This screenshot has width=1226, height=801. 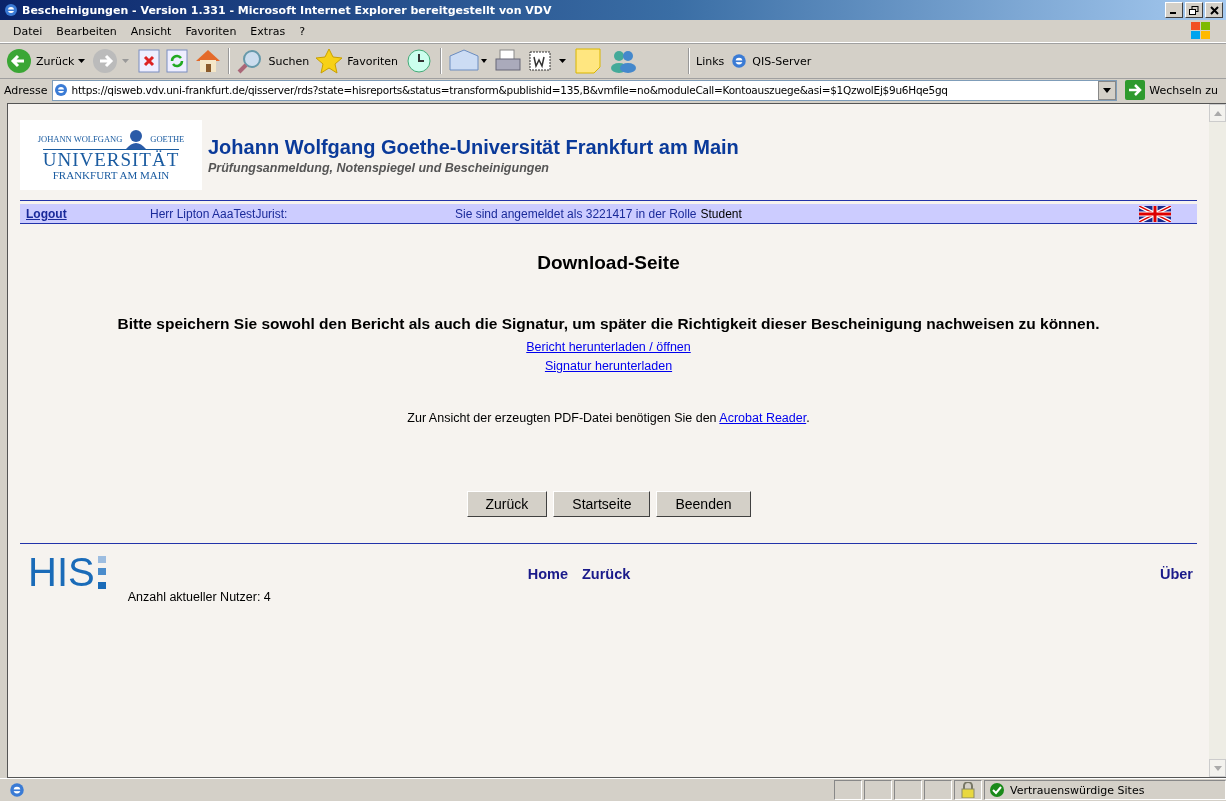 What do you see at coordinates (1077, 790) in the screenshot?
I see `security-zone: Vertrauenswürdige Sites` at bounding box center [1077, 790].